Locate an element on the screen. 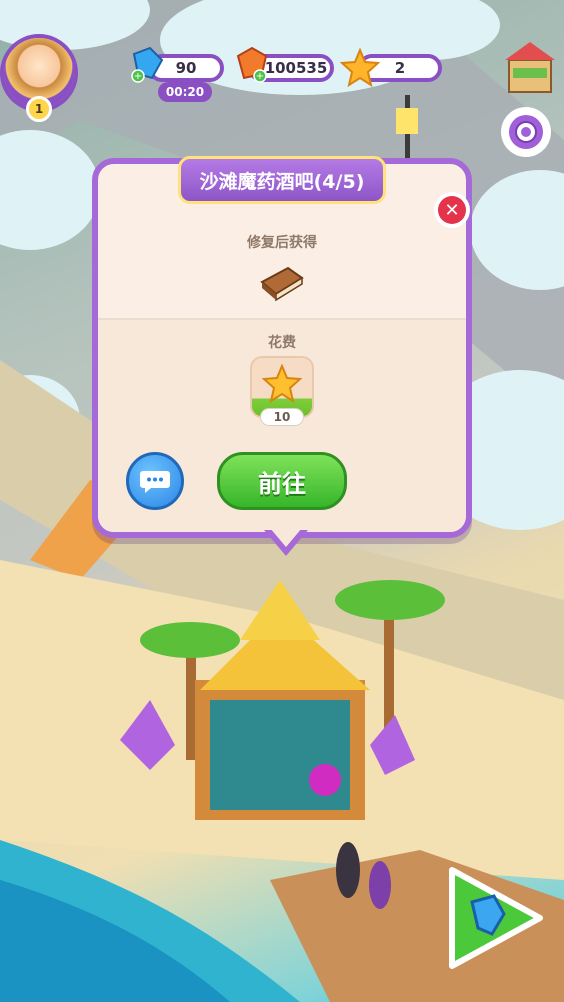 The image size is (564, 1002). blue-currency-value: 90 is located at coordinates (186, 68).